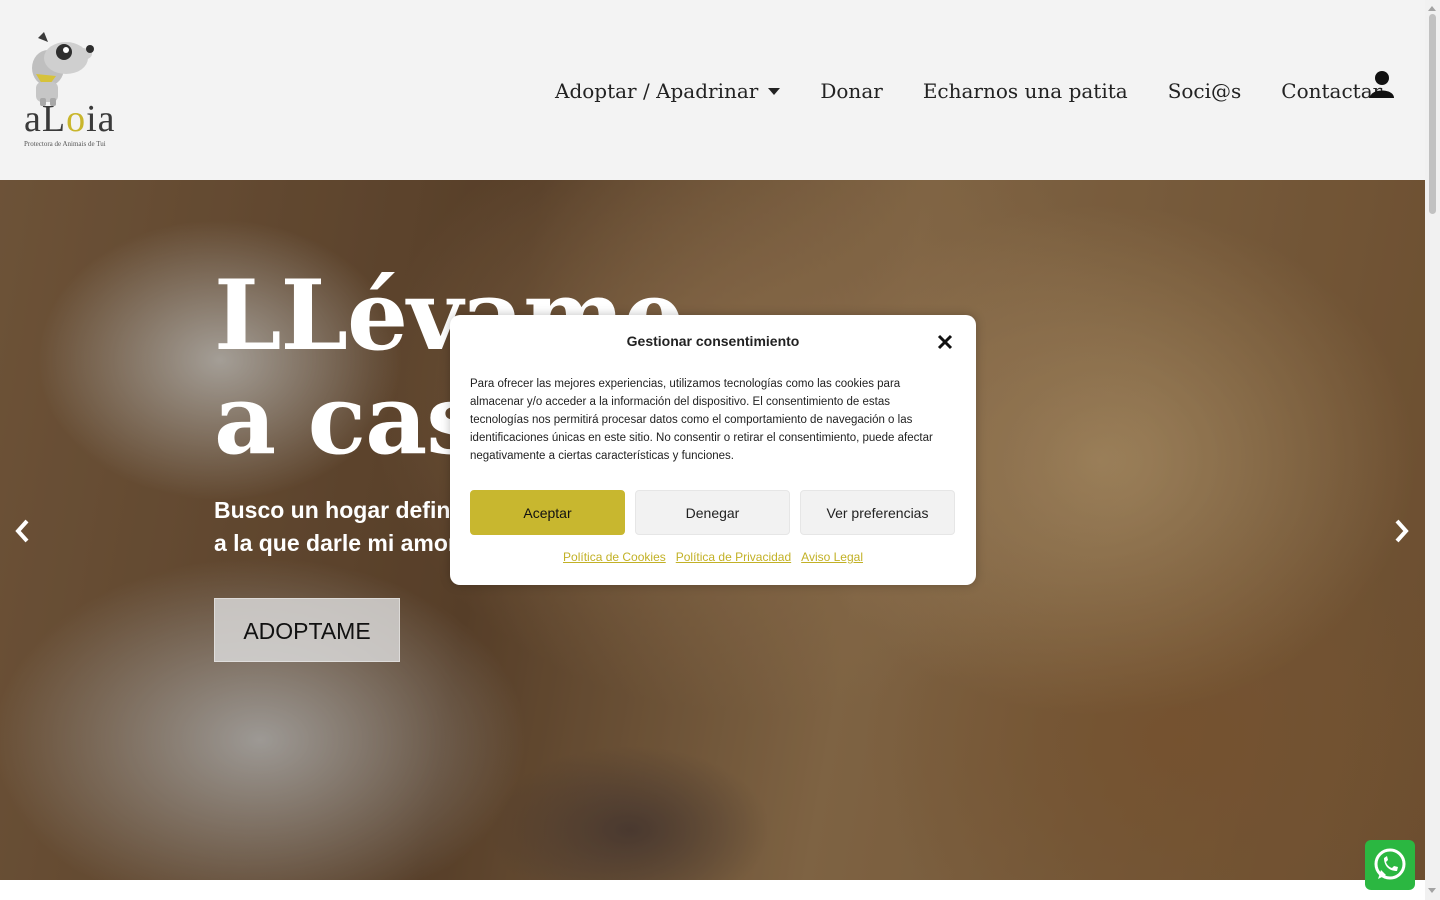 This screenshot has width=1440, height=900. What do you see at coordinates (63, 69) in the screenshot?
I see `dog-logo-icon` at bounding box center [63, 69].